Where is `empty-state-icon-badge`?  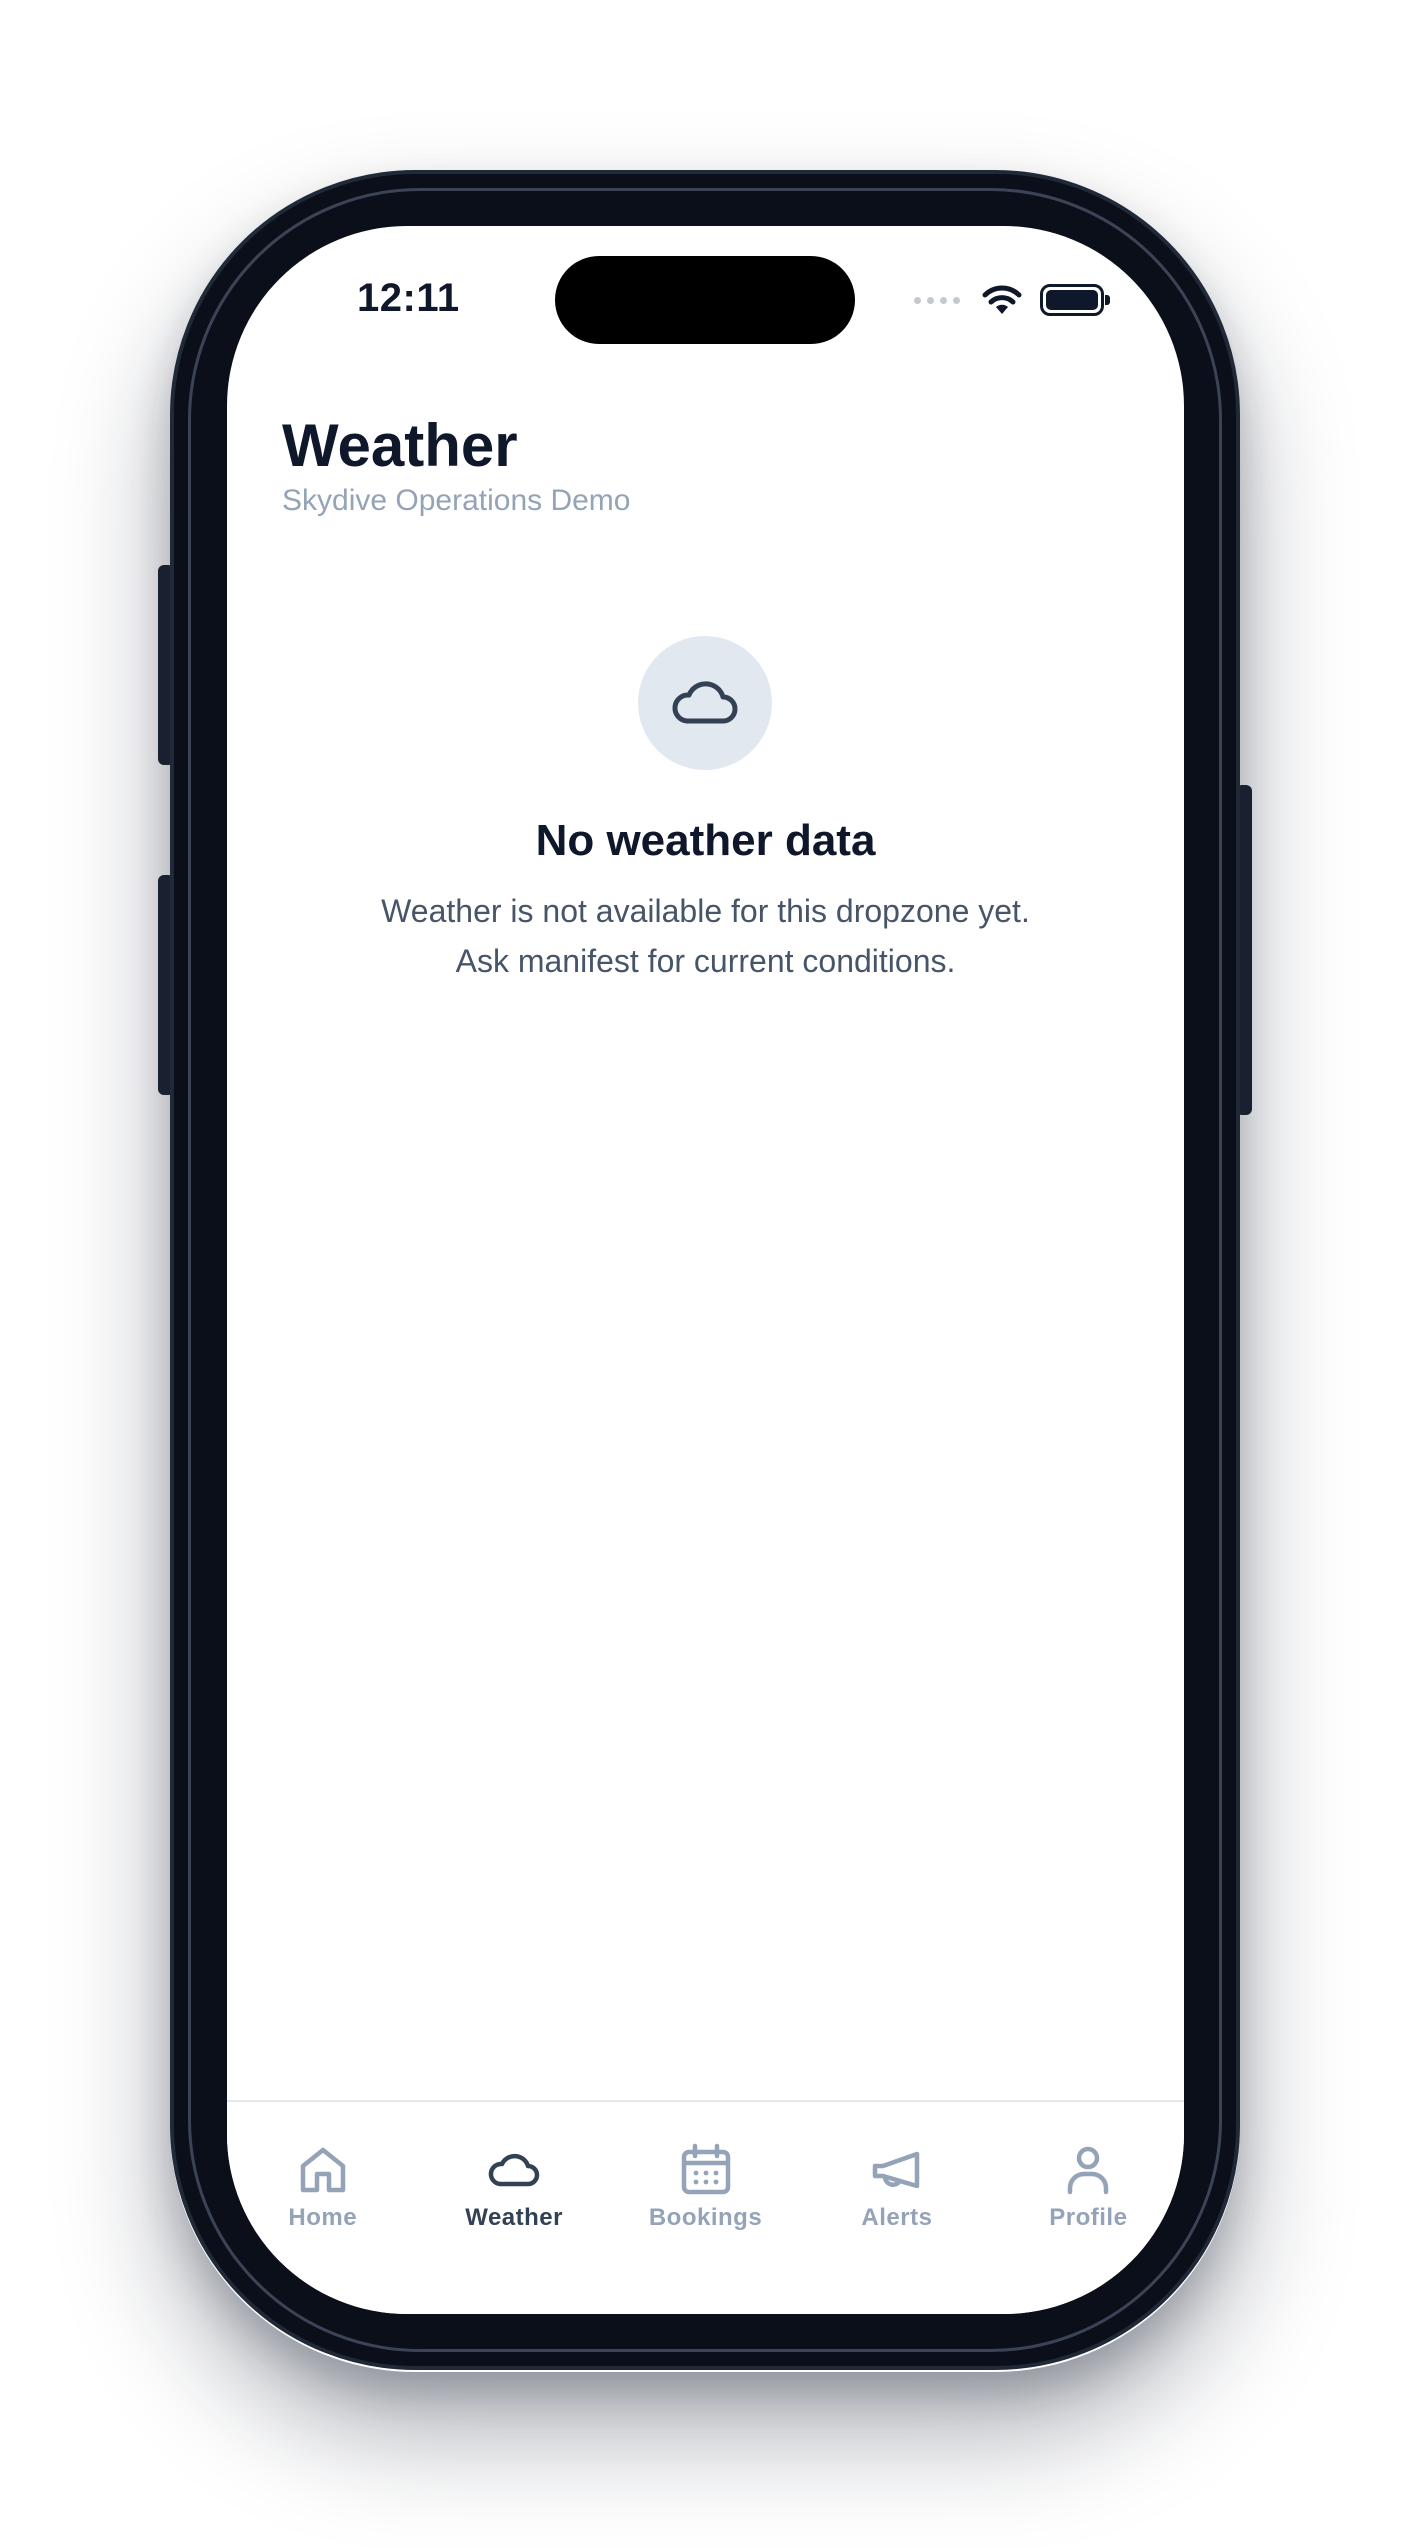
empty-state-icon-badge is located at coordinates (705, 703).